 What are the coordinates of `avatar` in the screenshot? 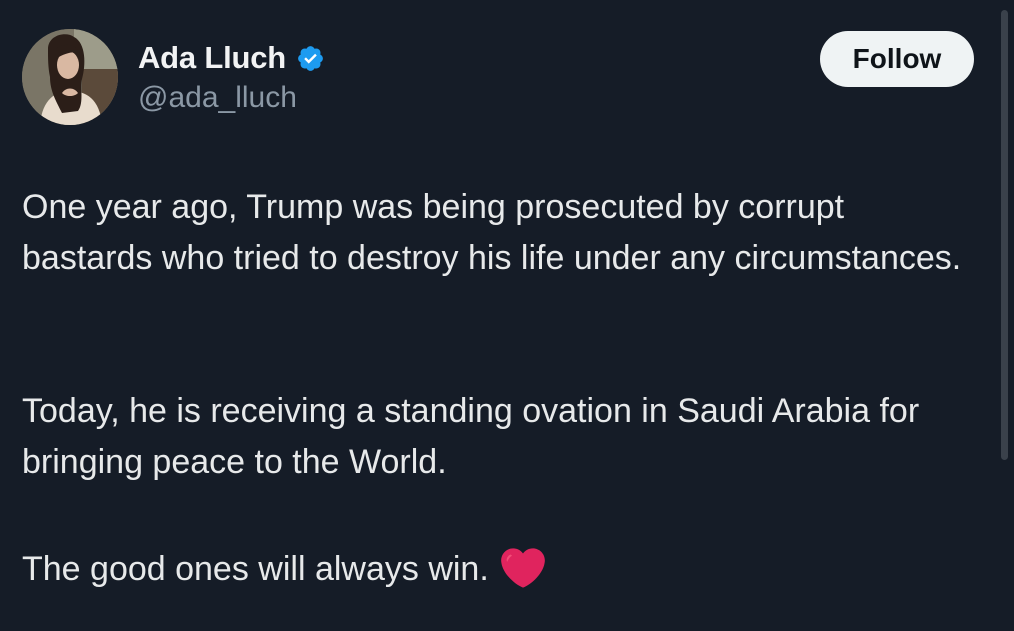 It's located at (70, 77).